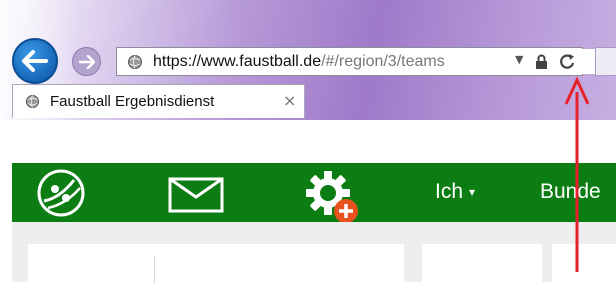 Image resolution: width=616 pixels, height=284 pixels. I want to click on lock-icon, so click(541, 62).